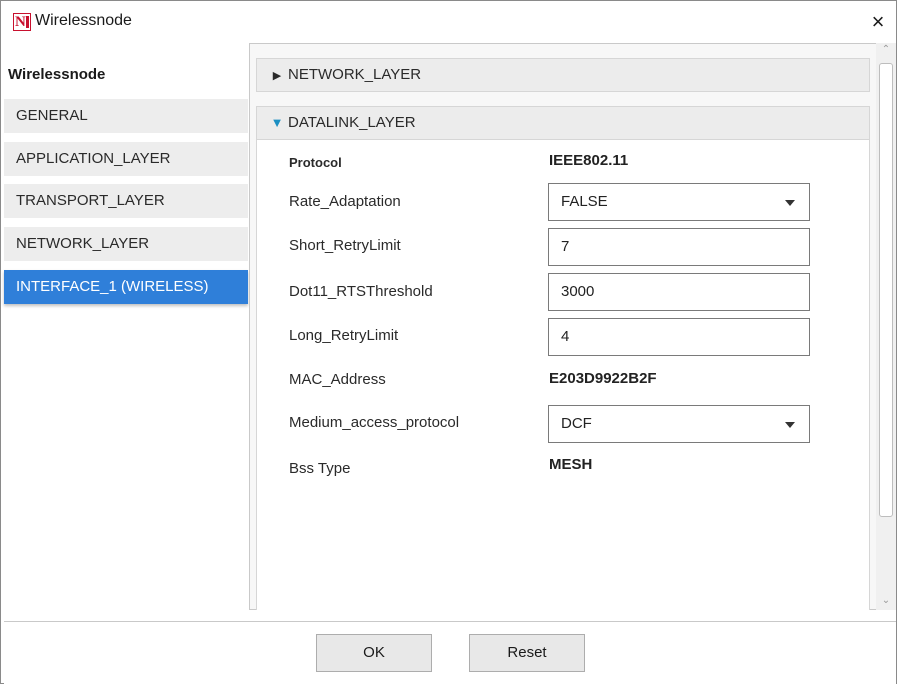 Image resolution: width=897 pixels, height=684 pixels. Describe the element at coordinates (315, 162) in the screenshot. I see `protocol-label: Protocol` at that location.